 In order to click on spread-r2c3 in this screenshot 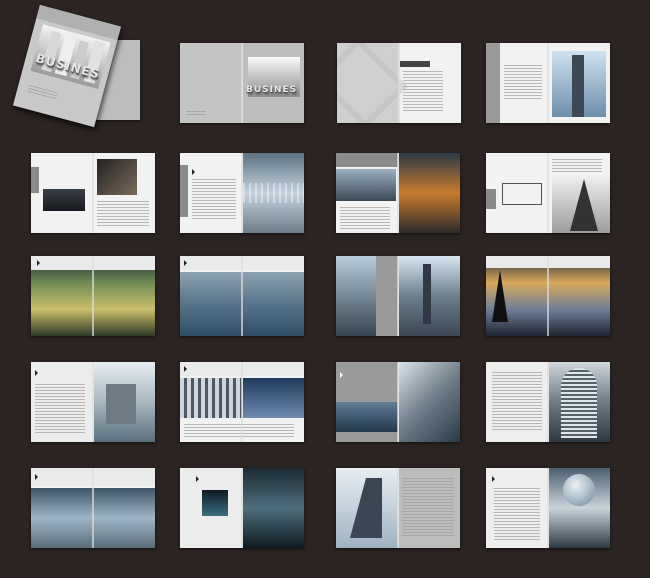, I will do `click(398, 193)`.